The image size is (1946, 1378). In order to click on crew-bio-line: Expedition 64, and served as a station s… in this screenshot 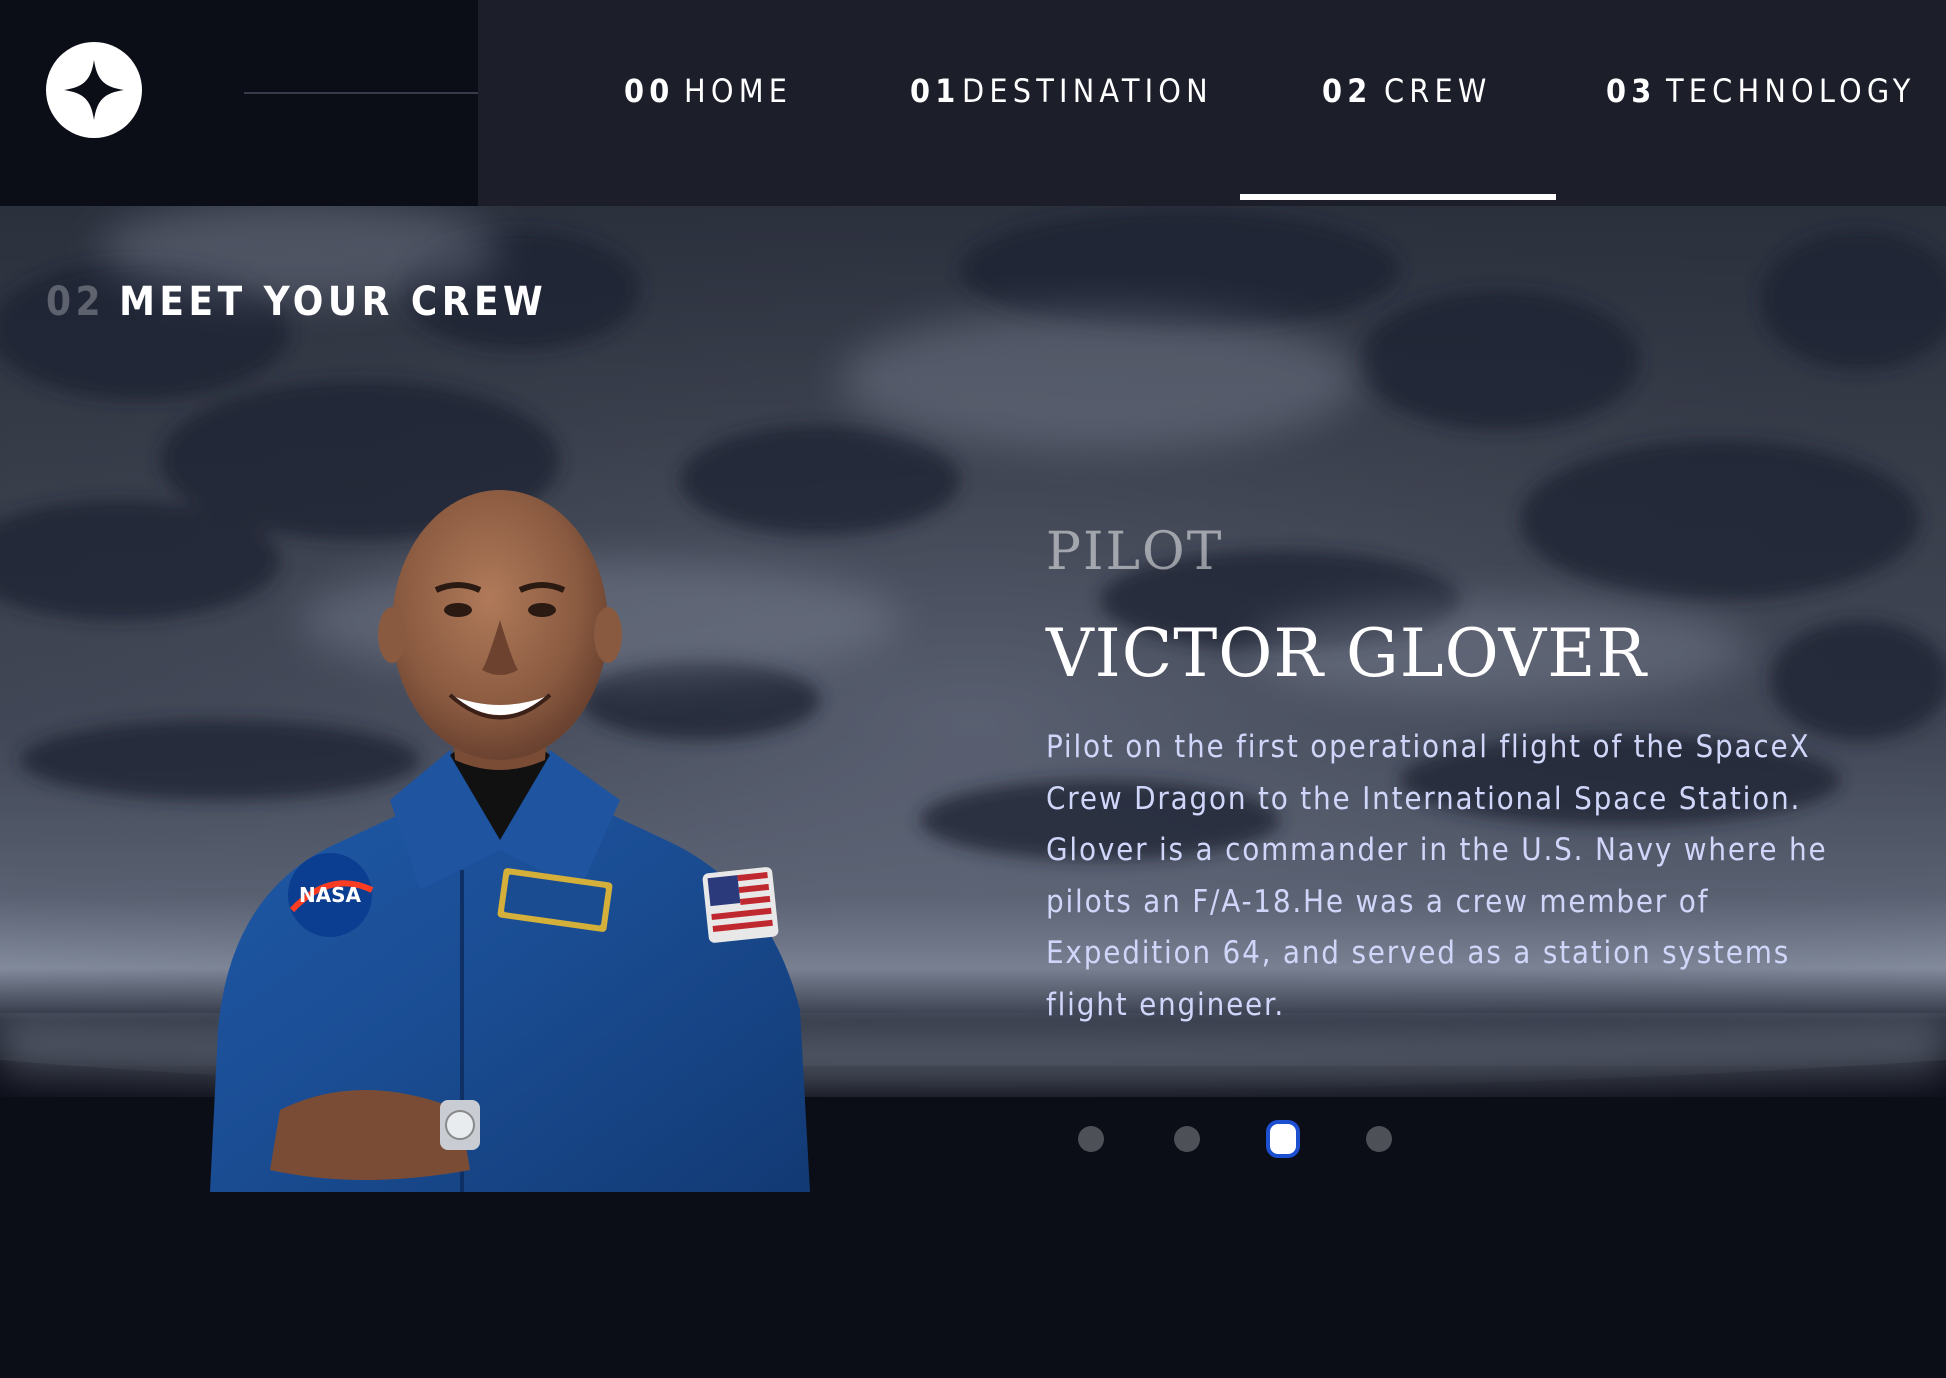, I will do `click(1418, 953)`.